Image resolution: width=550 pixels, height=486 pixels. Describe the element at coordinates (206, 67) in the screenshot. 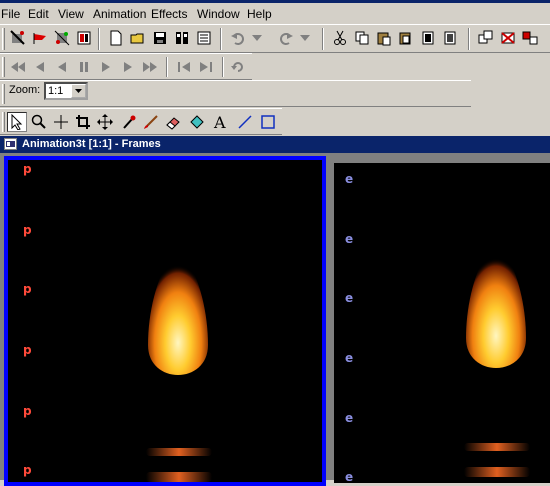

I see `next-page-icon` at that location.